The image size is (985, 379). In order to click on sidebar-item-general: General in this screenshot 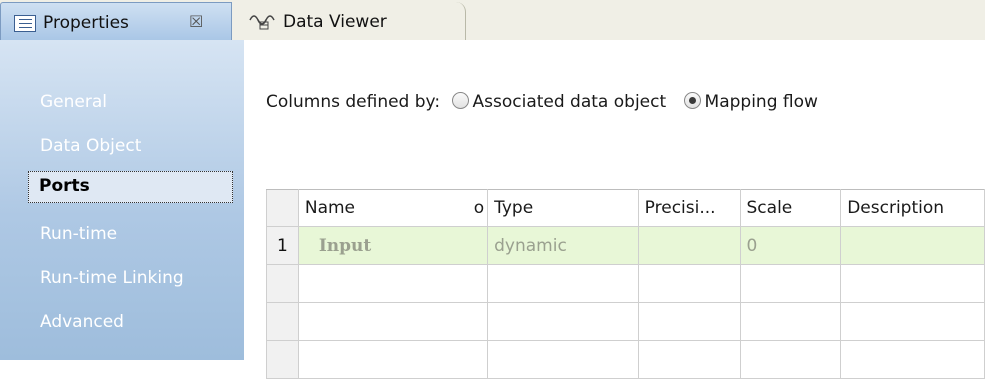, I will do `click(73, 102)`.